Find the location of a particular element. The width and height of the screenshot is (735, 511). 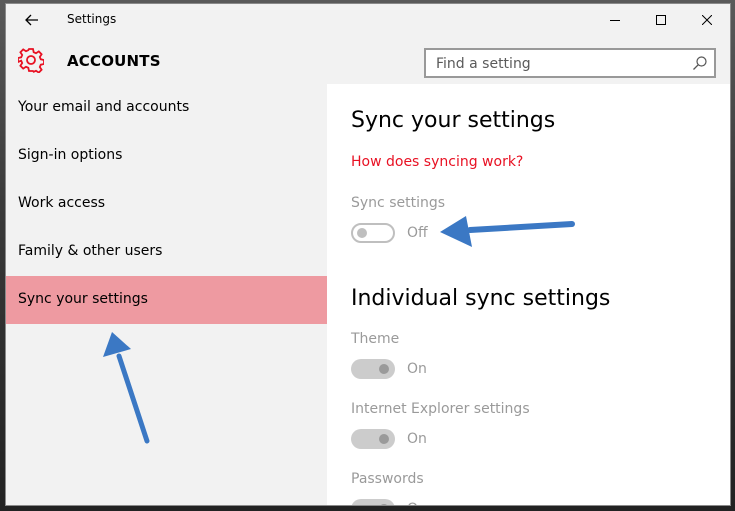

maximize-icon is located at coordinates (661, 20).